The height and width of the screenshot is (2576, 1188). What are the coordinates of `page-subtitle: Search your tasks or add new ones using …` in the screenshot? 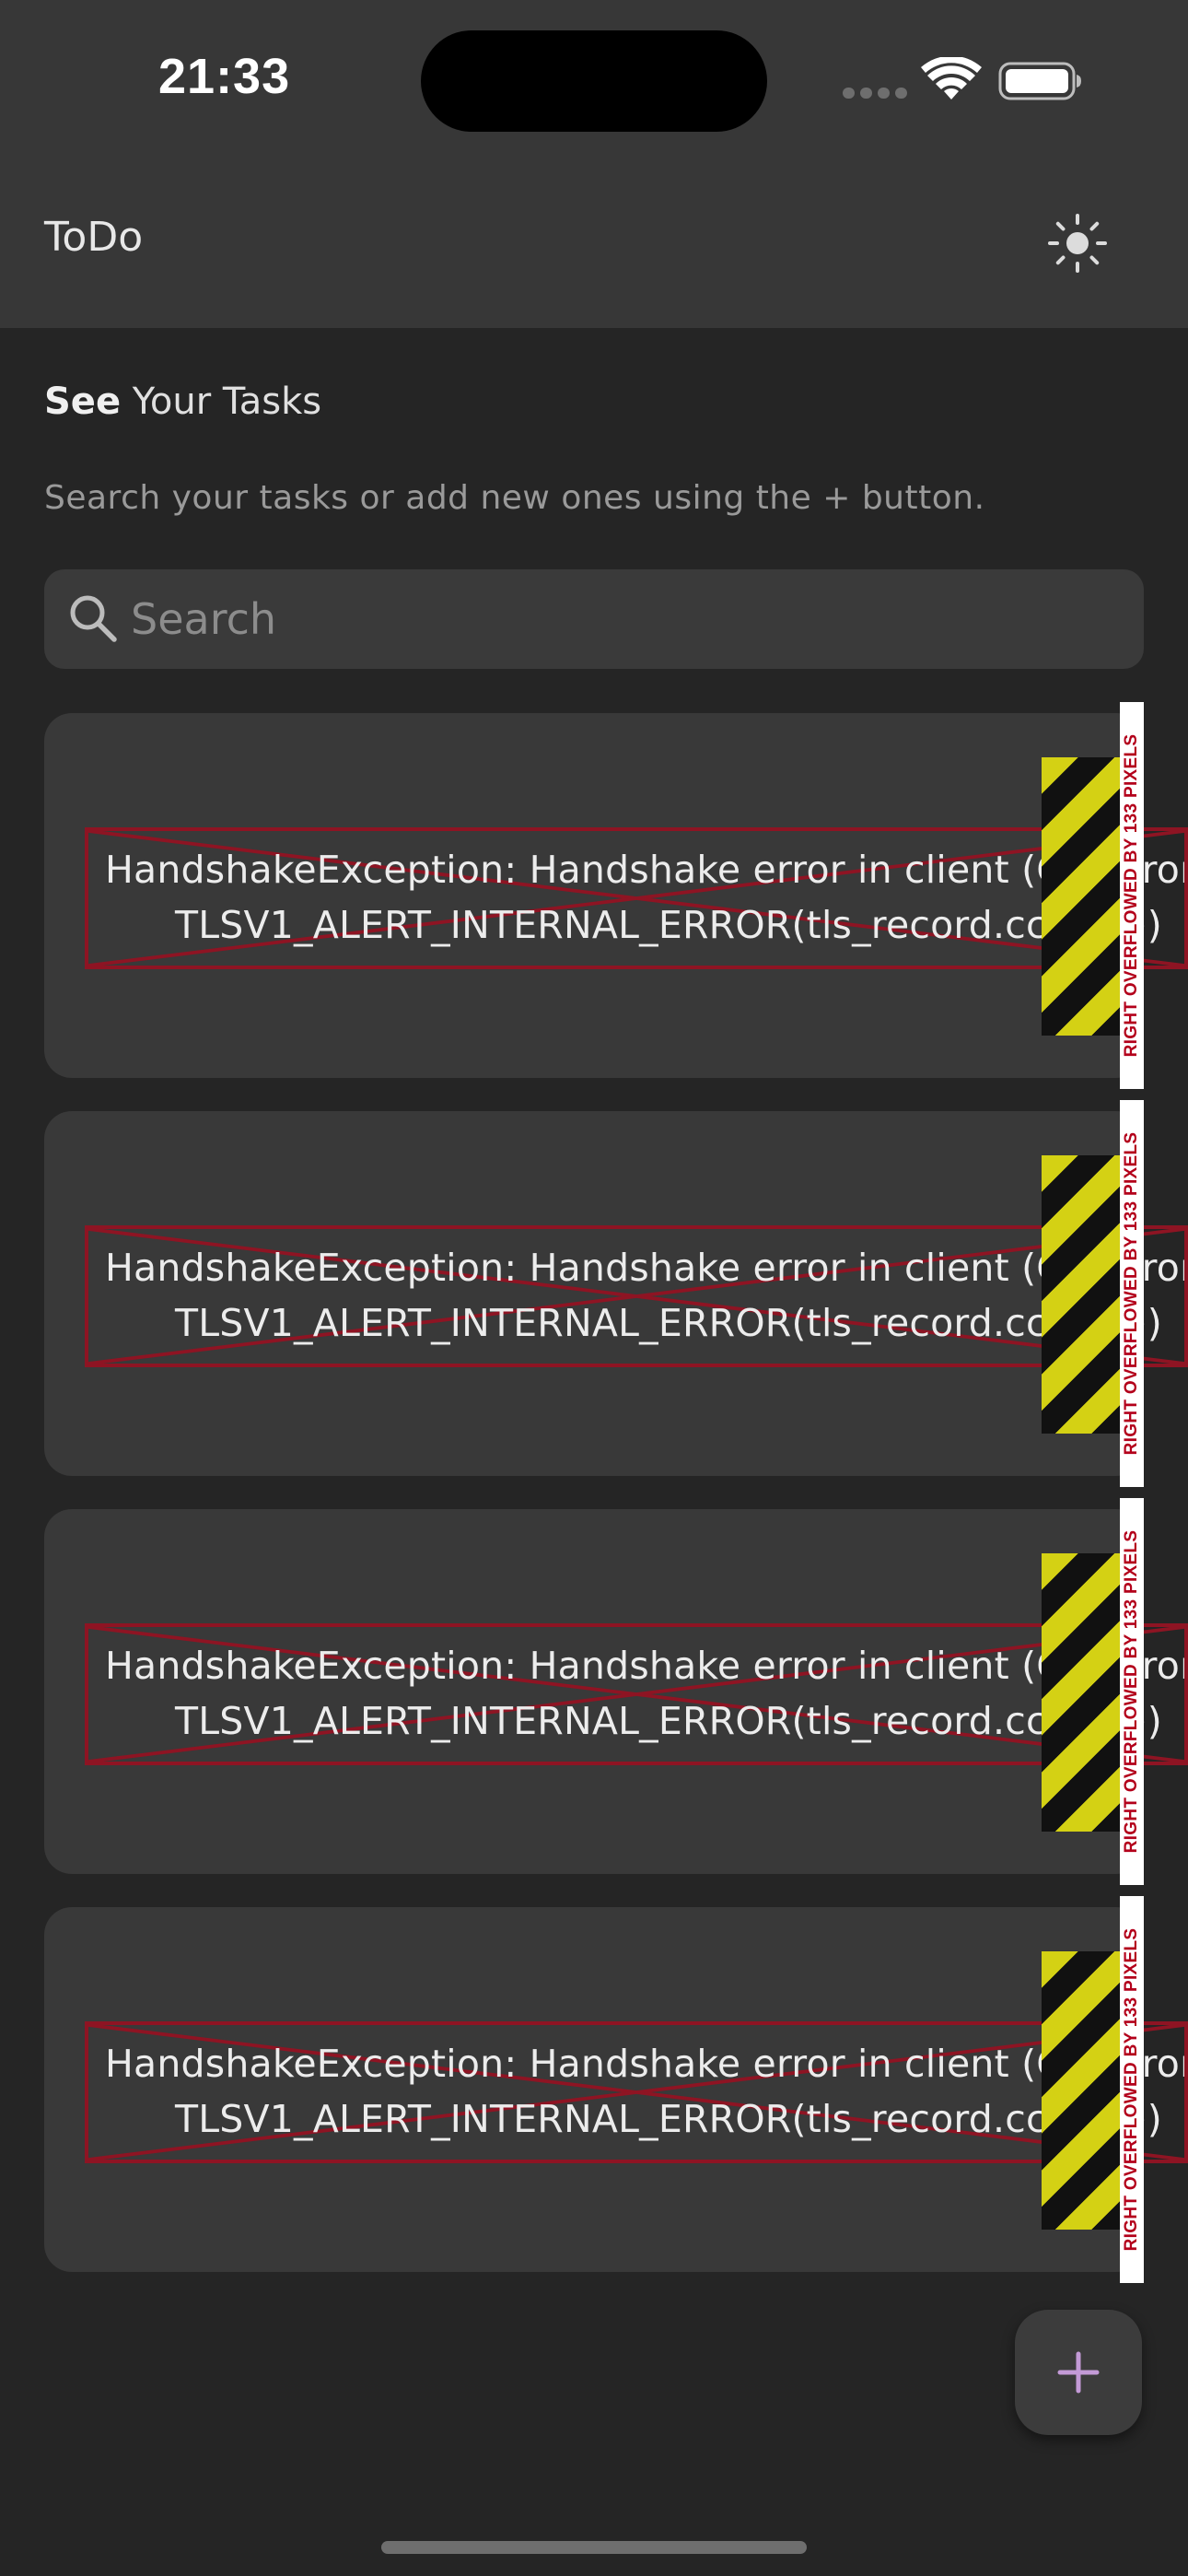 It's located at (514, 498).